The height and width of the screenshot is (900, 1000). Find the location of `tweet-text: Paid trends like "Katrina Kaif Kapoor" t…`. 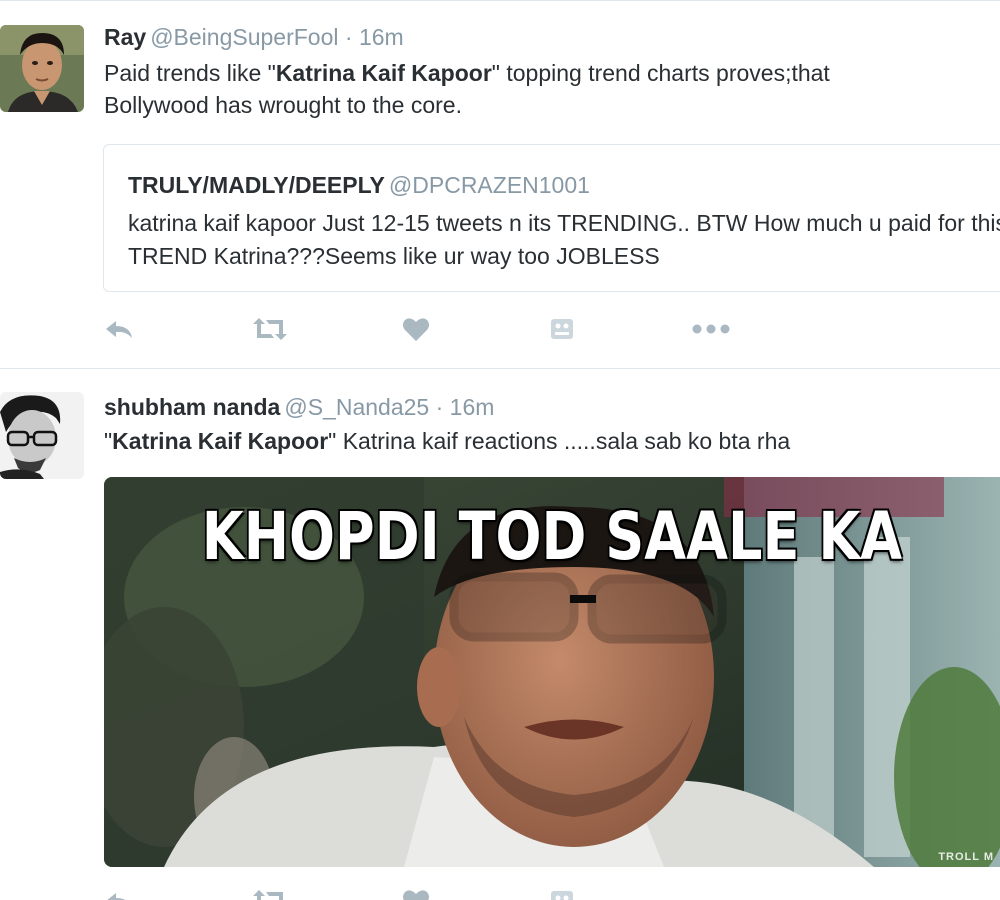

tweet-text: Paid trends like "Katrina Kaif Kapoor" t… is located at coordinates (467, 89).